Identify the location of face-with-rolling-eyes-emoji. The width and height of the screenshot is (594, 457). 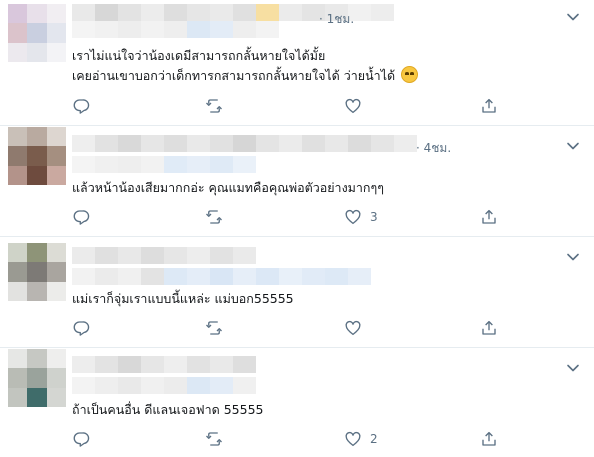
(410, 74).